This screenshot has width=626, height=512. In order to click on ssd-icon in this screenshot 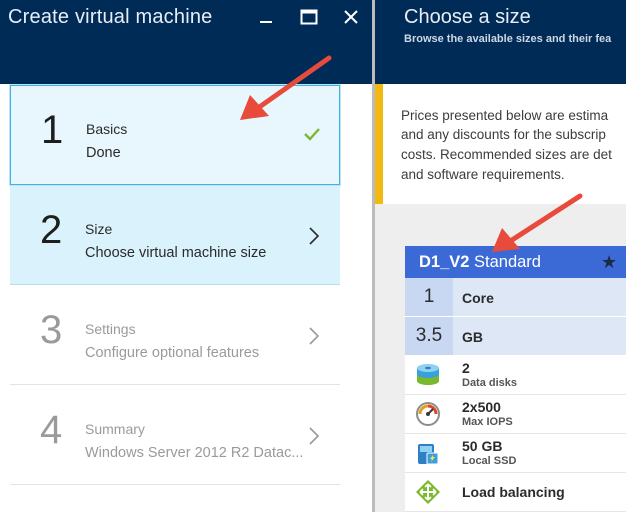, I will do `click(428, 454)`.